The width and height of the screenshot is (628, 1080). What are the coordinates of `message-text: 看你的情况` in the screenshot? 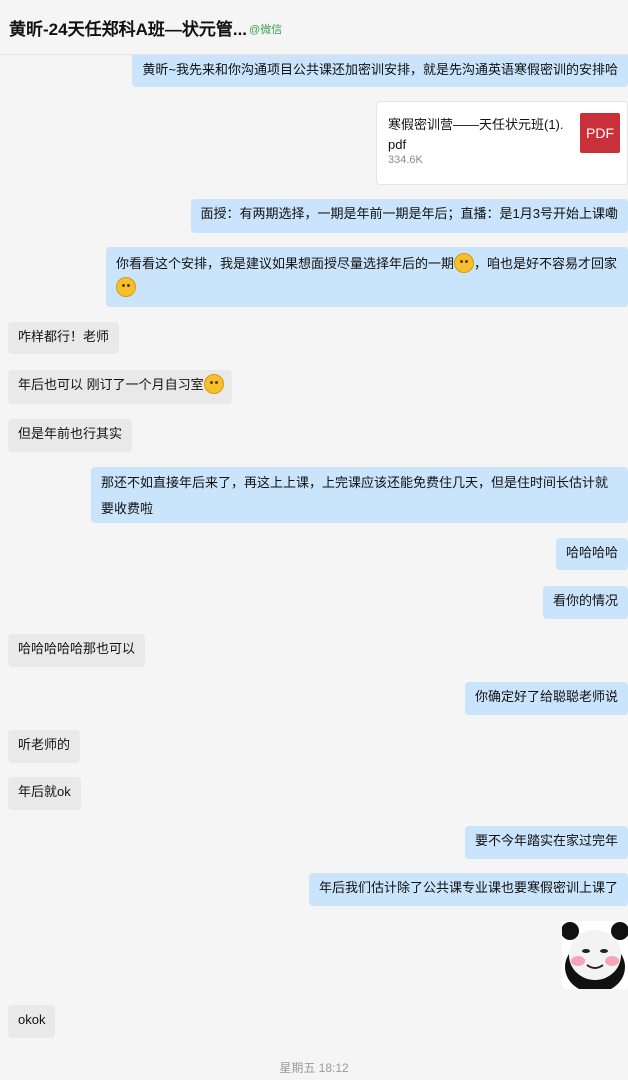 It's located at (585, 600).